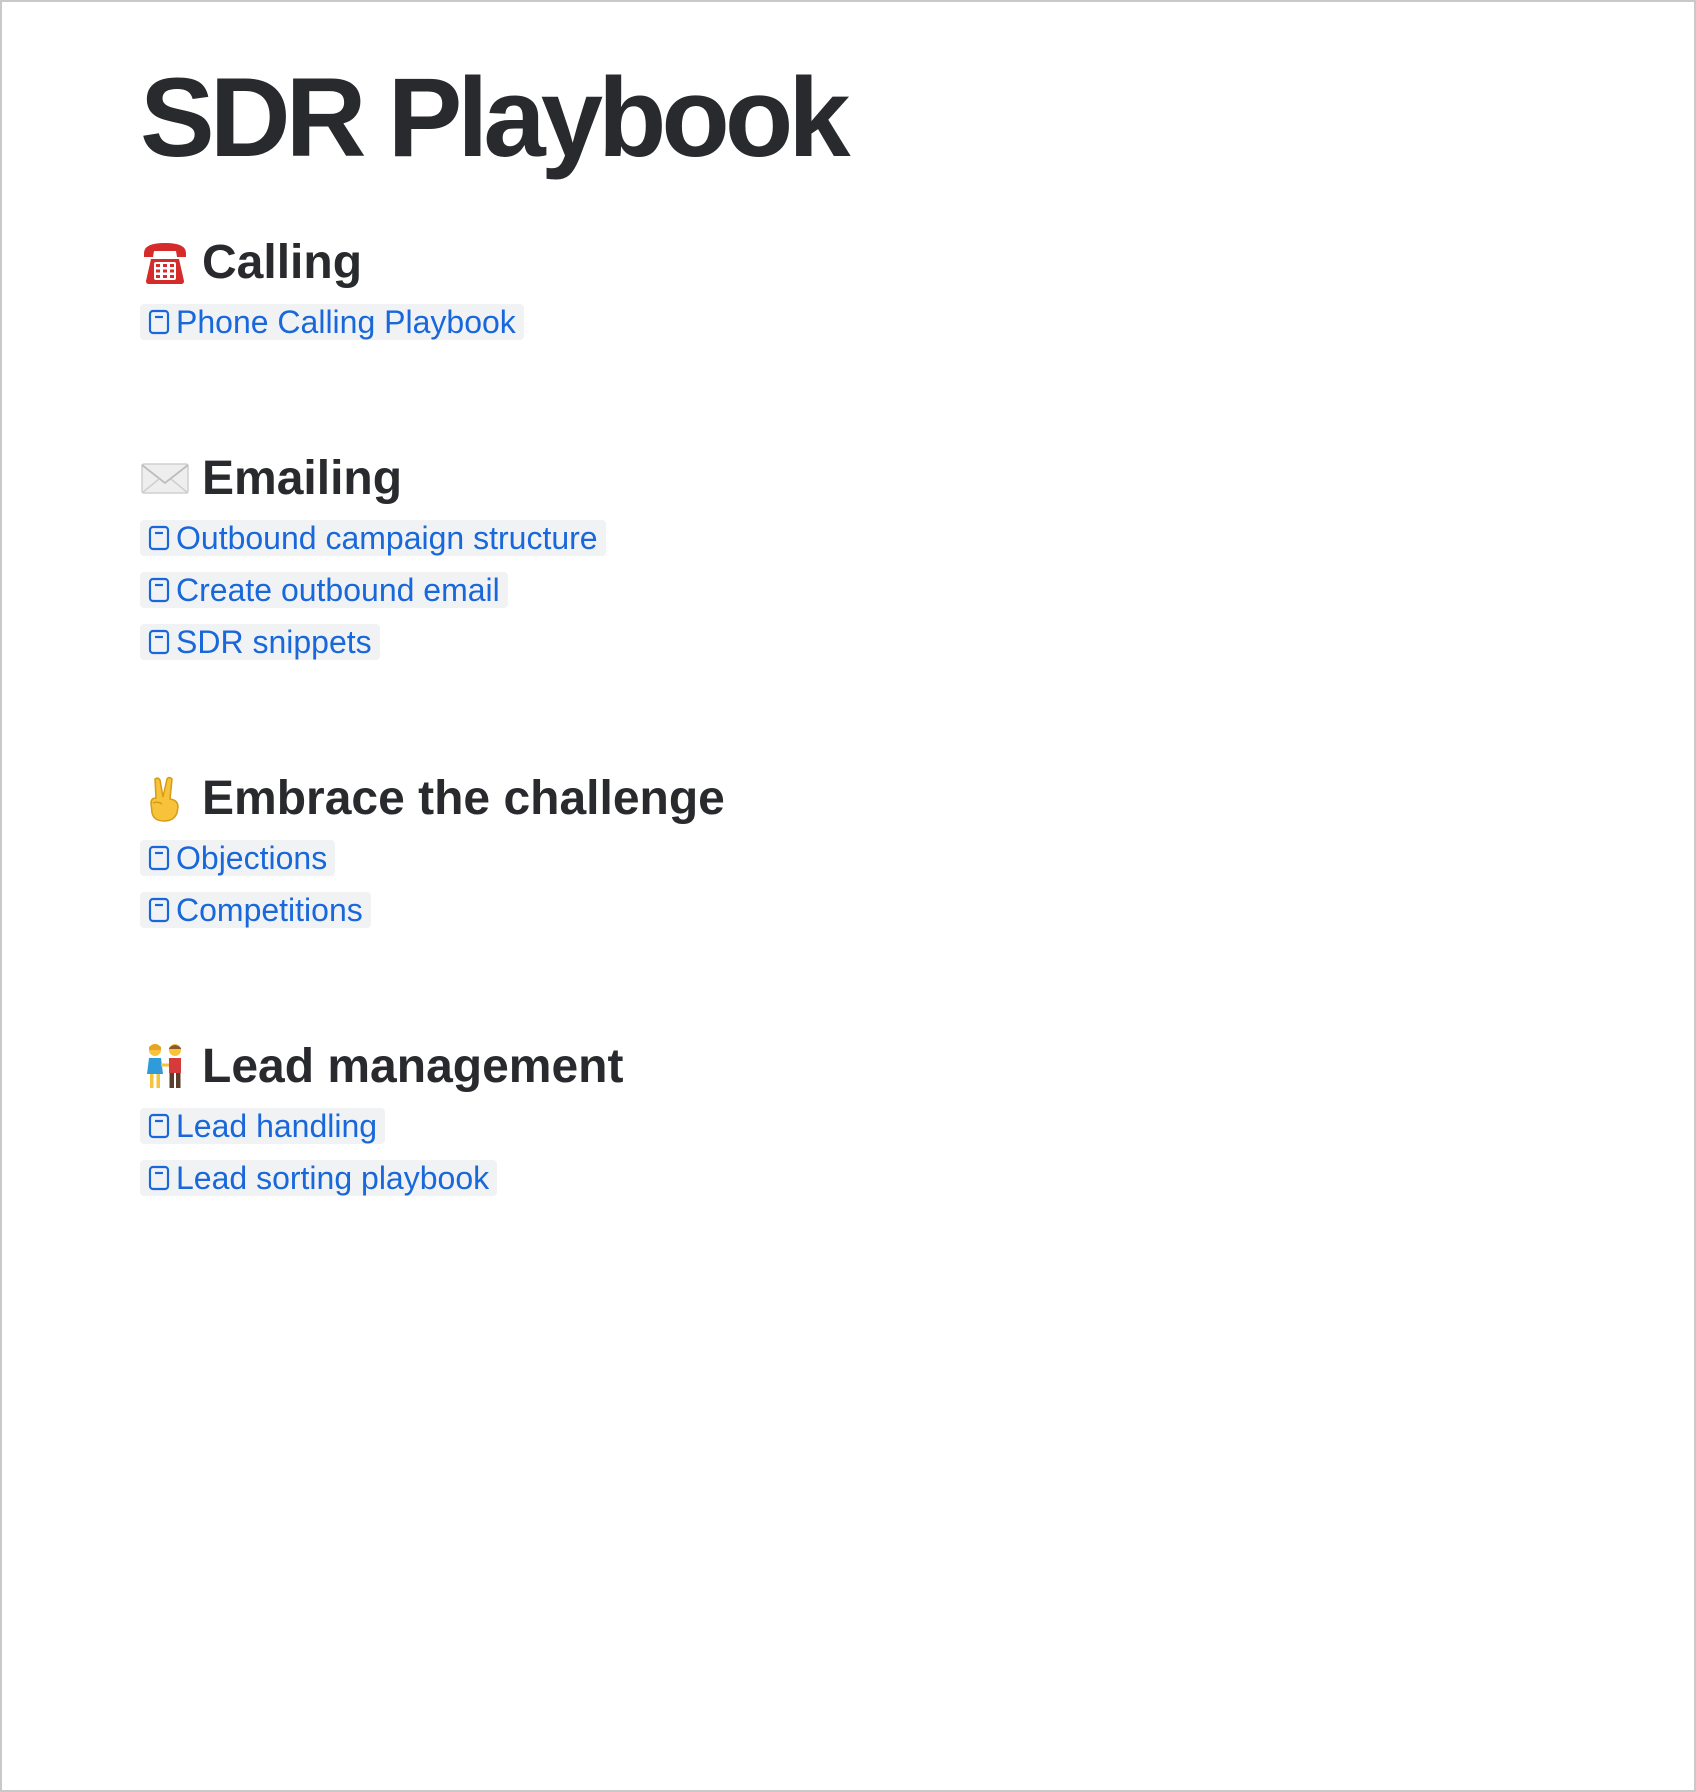 Image resolution: width=1696 pixels, height=1792 pixels. I want to click on section-calling: Calling Phone Calling Playbook, so click(332, 294).